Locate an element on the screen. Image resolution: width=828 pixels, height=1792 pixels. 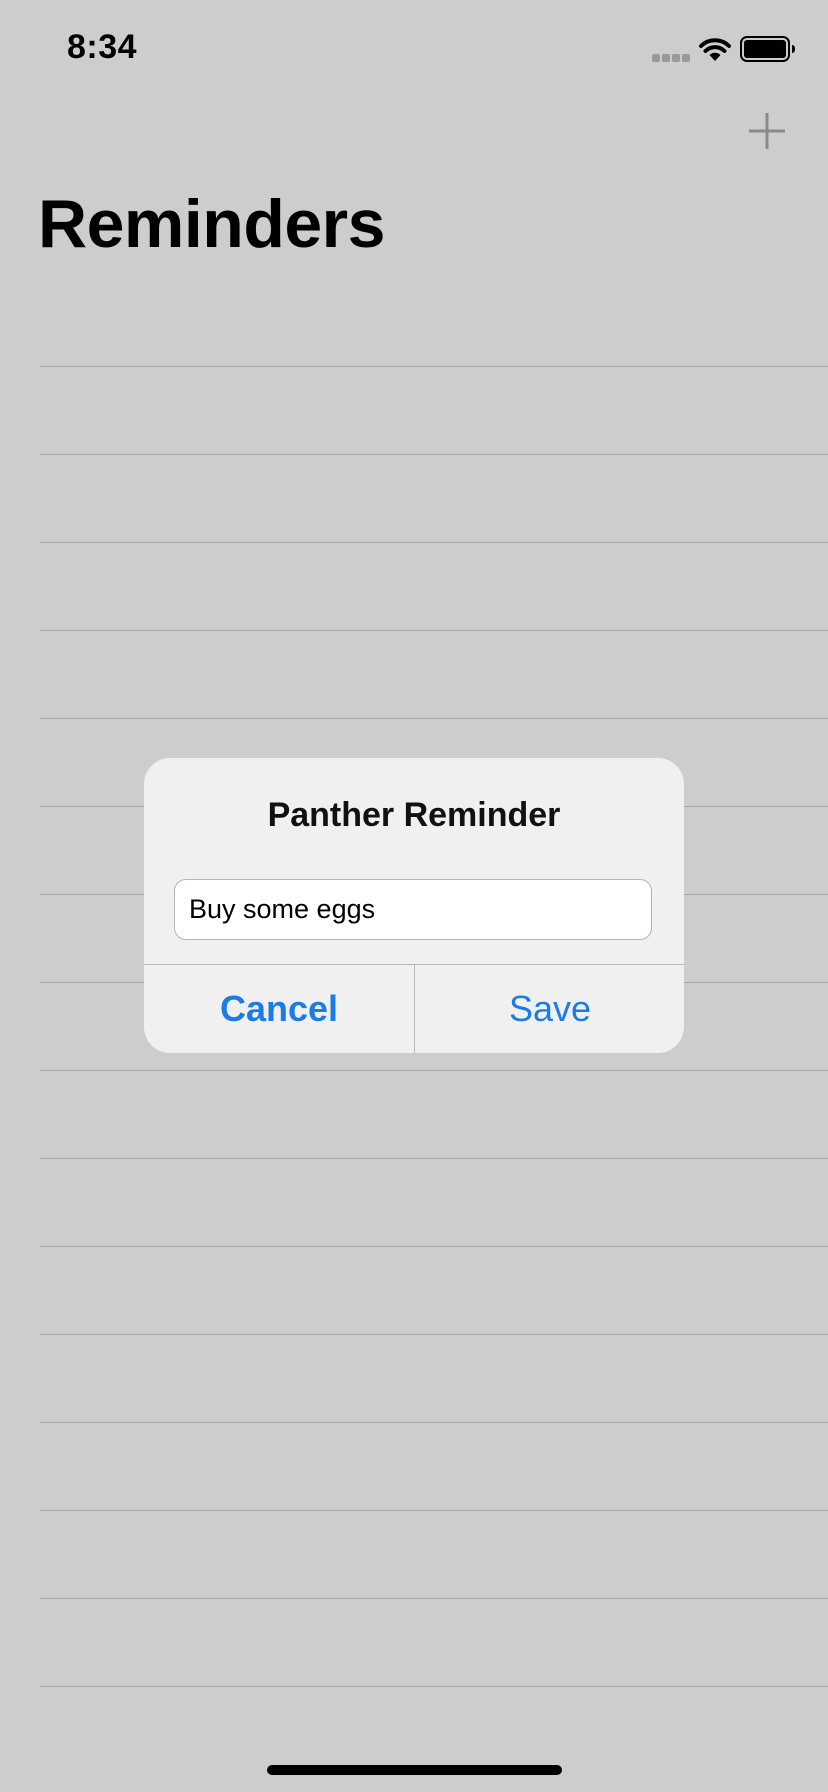
wifi-icon is located at coordinates (715, 49).